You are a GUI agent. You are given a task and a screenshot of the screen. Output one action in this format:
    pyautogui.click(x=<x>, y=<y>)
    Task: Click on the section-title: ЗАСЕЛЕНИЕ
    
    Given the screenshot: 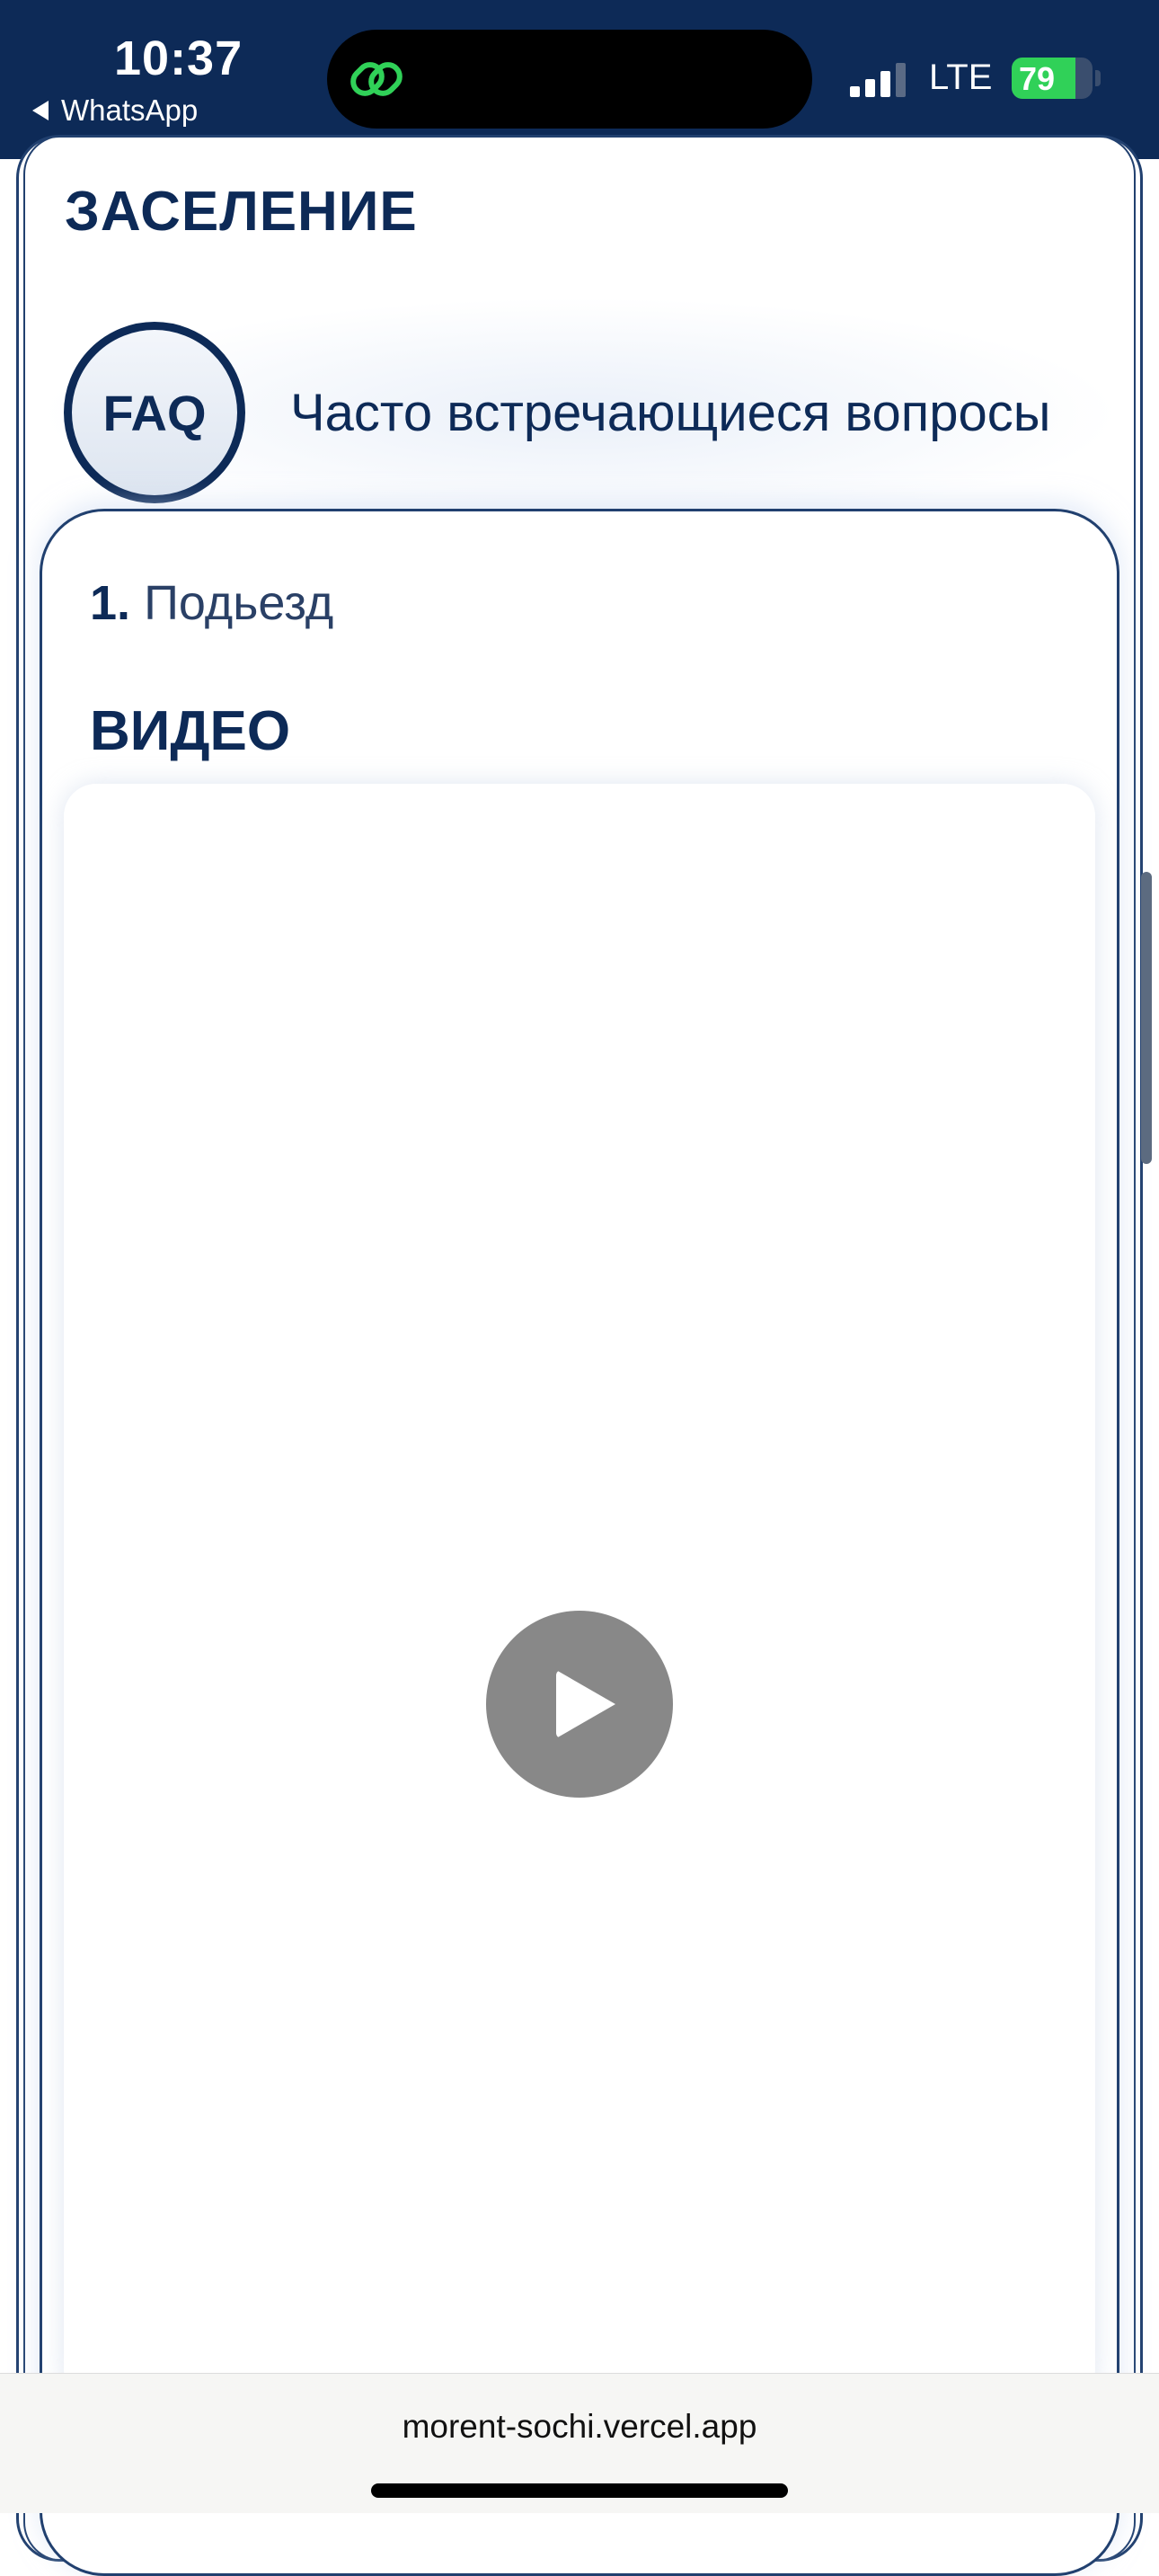 What is the action you would take?
    pyautogui.click(x=241, y=212)
    